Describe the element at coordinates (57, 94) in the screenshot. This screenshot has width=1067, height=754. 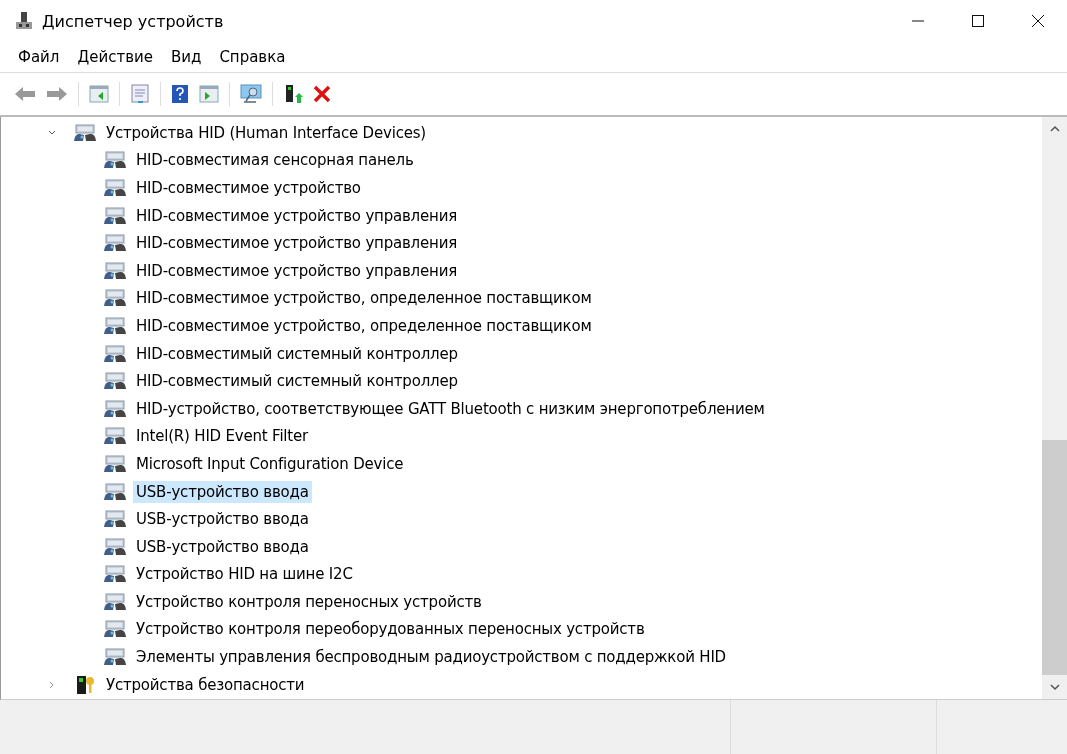
I see `forward-arrow-icon` at that location.